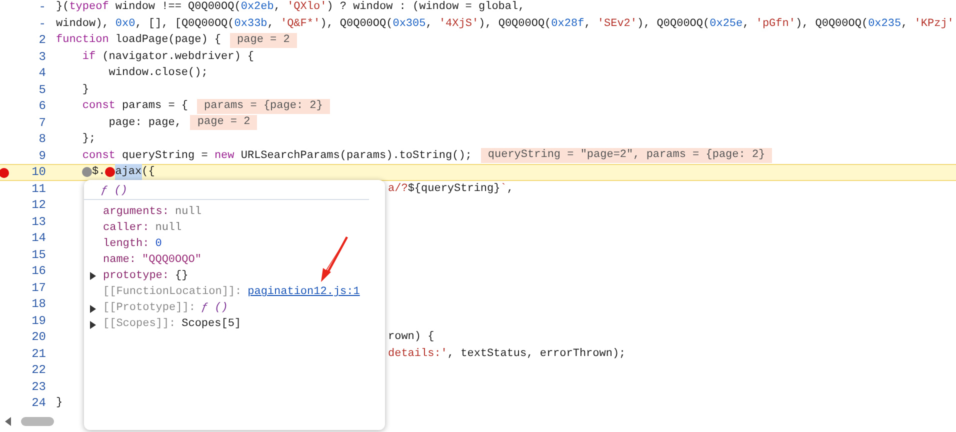  Describe the element at coordinates (398, 189) in the screenshot. I see `code-text: a/?` at that location.